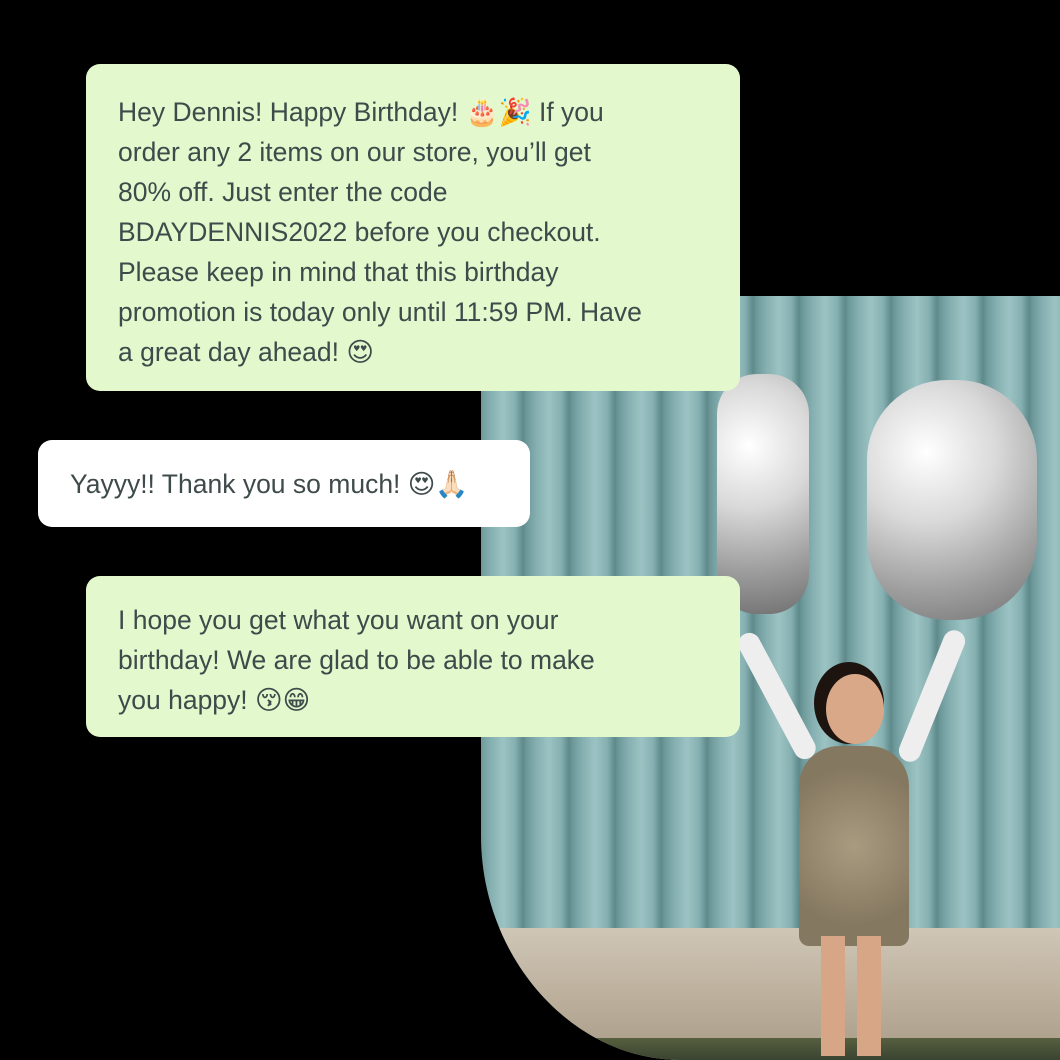 The height and width of the screenshot is (1060, 1060). What do you see at coordinates (851, 996) in the screenshot?
I see `person-legs` at bounding box center [851, 996].